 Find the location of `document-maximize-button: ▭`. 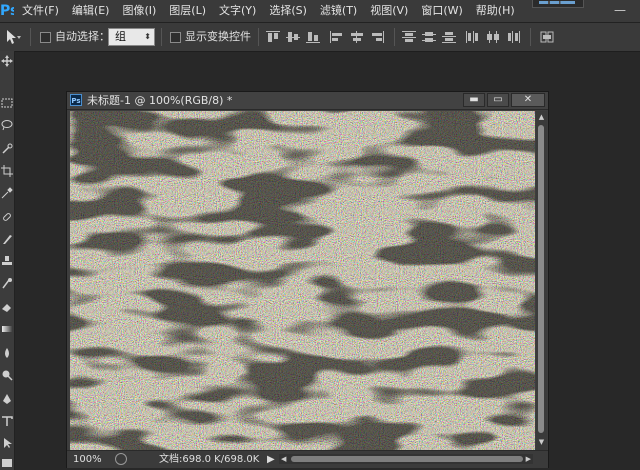

document-maximize-button: ▭ is located at coordinates (498, 100).